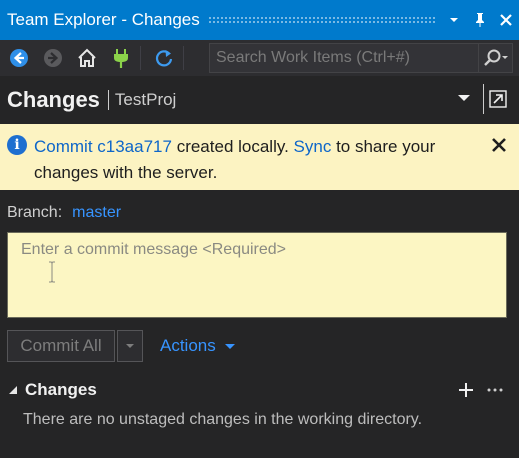  I want to click on branch-label: Branch:, so click(35, 212).